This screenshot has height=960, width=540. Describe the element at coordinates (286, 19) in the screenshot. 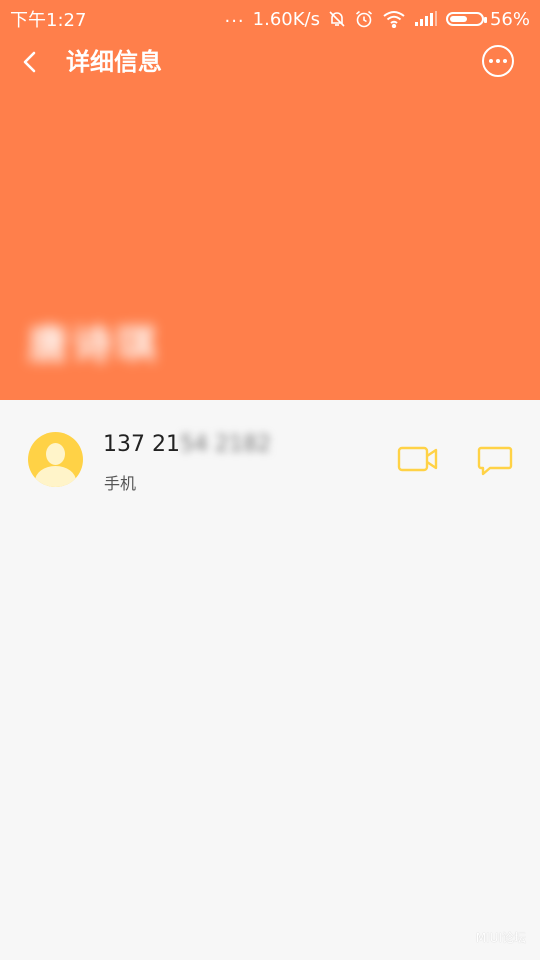

I see `network-speed: 1.60K/s` at that location.